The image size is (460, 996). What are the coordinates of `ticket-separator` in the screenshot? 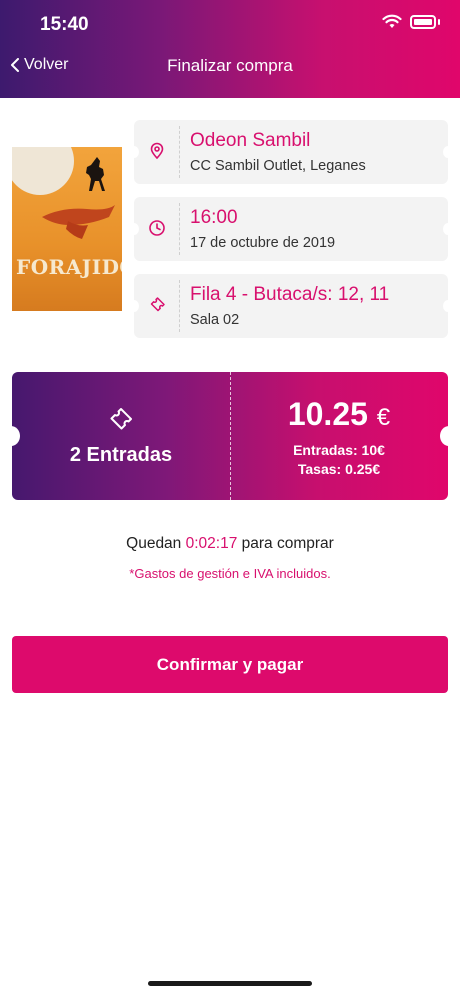 It's located at (230, 436).